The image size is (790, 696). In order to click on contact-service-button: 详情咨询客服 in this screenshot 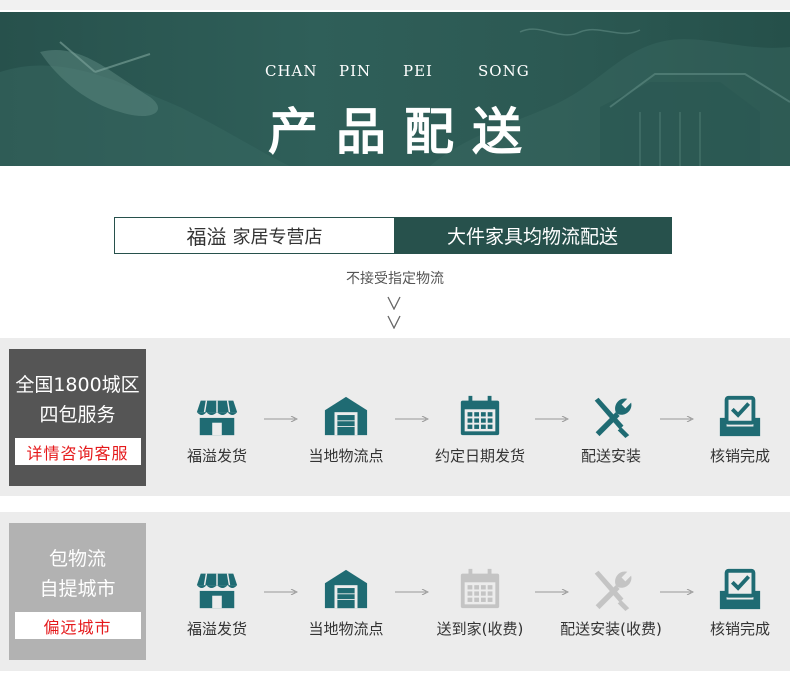, I will do `click(77, 451)`.